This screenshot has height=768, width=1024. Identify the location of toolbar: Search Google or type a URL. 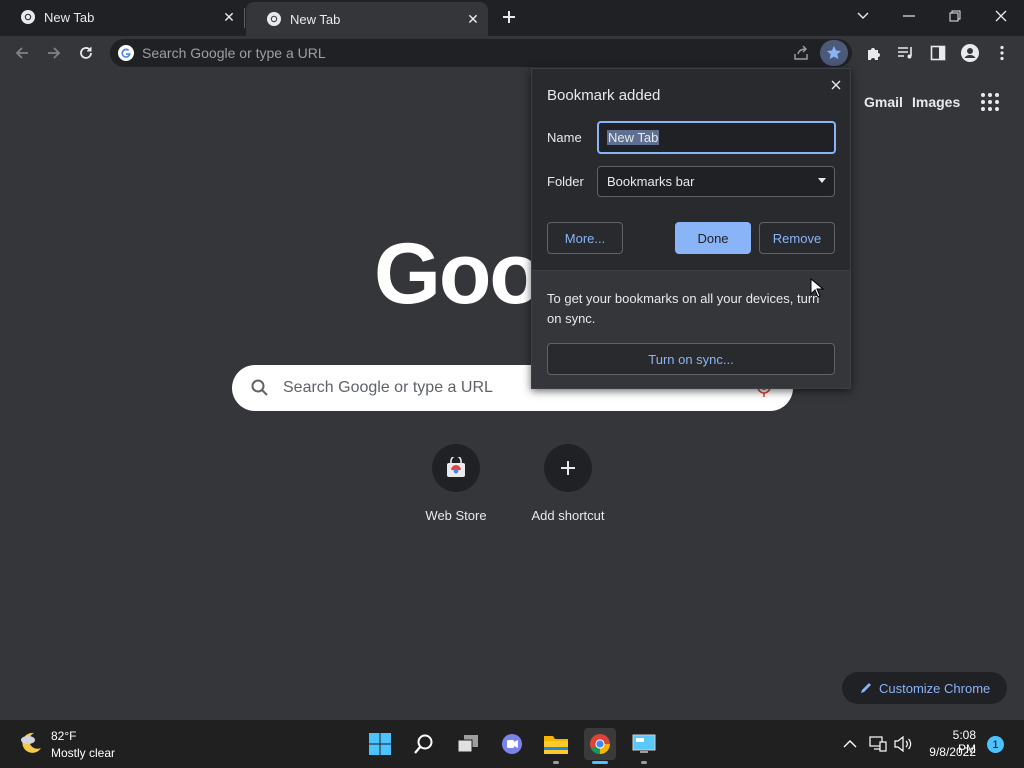
(512, 53).